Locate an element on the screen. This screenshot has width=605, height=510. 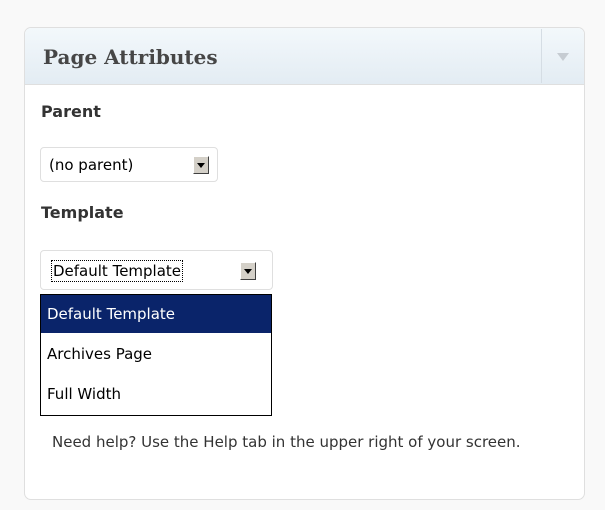
panel-title: Page Attributes is located at coordinates (130, 57).